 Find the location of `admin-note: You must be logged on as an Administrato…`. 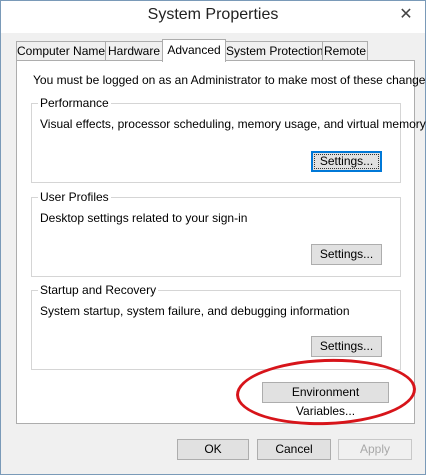

admin-note: You must be logged on as an Administrato… is located at coordinates (229, 80).